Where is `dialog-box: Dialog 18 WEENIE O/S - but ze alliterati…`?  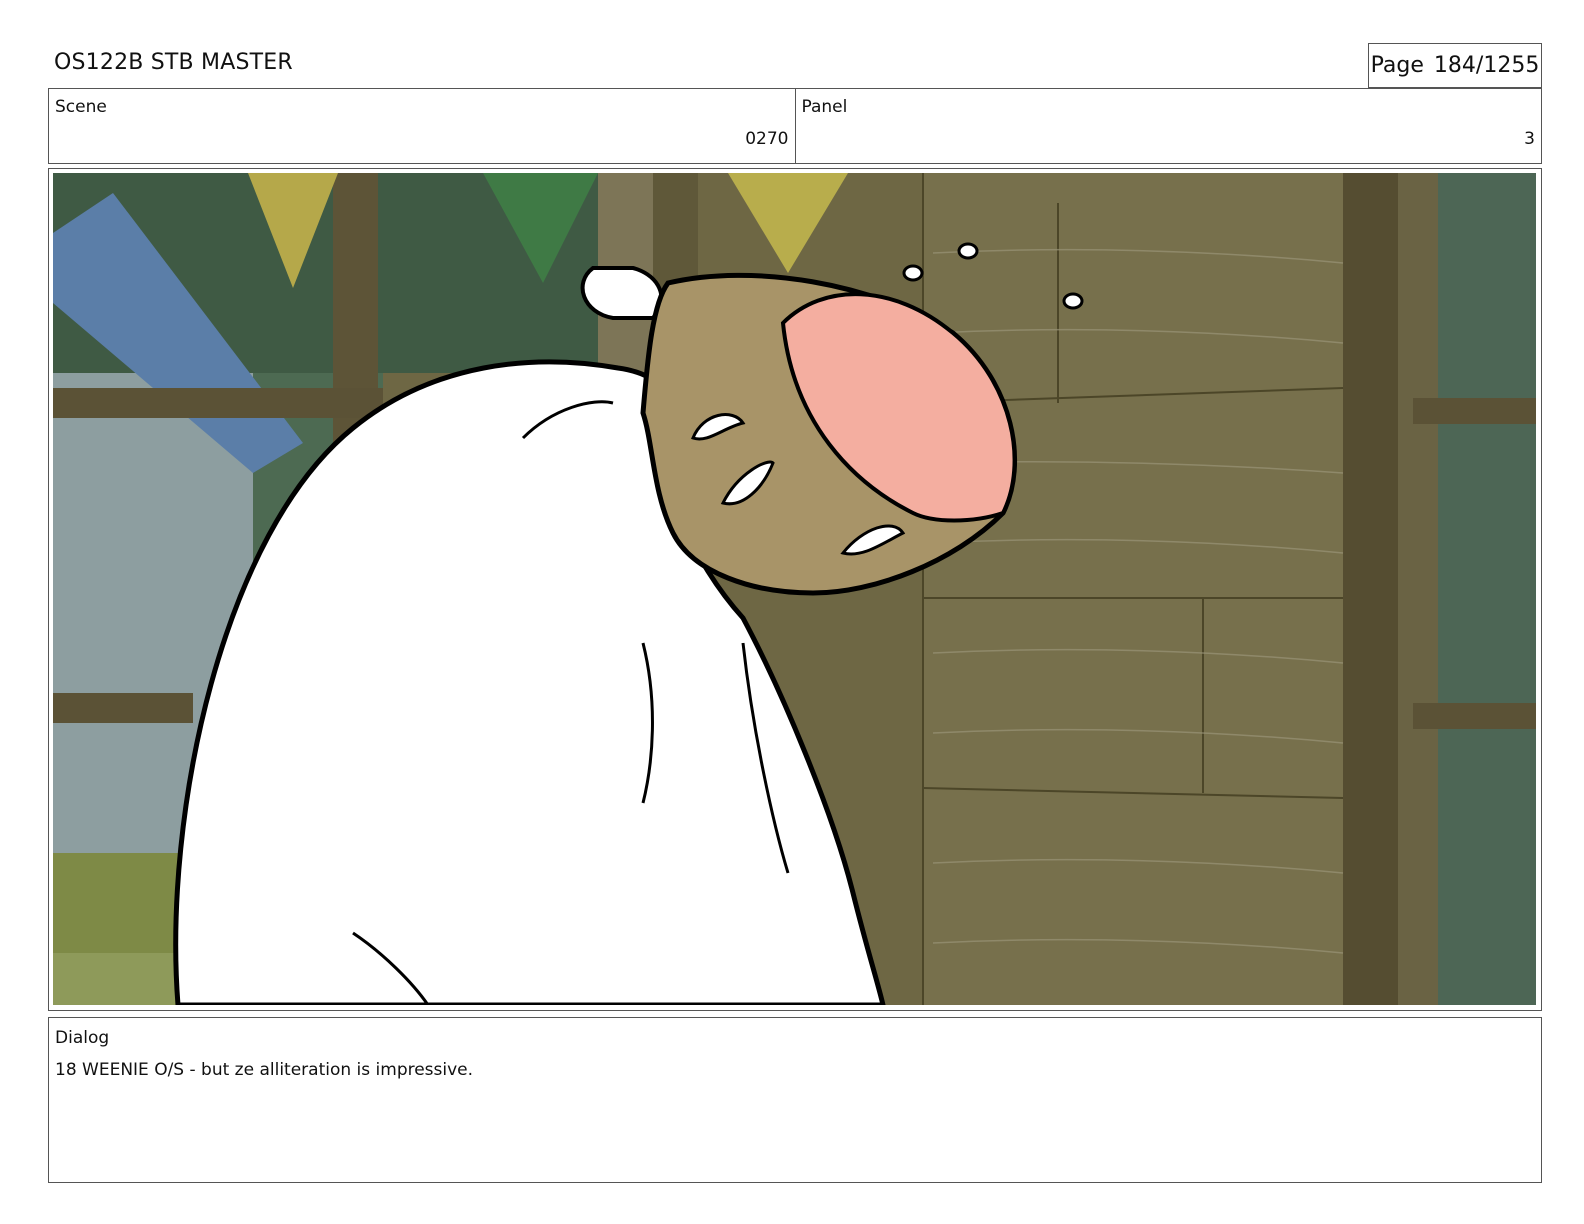
dialog-box: Dialog 18 WEENIE O/S - but ze alliterati… is located at coordinates (795, 1100).